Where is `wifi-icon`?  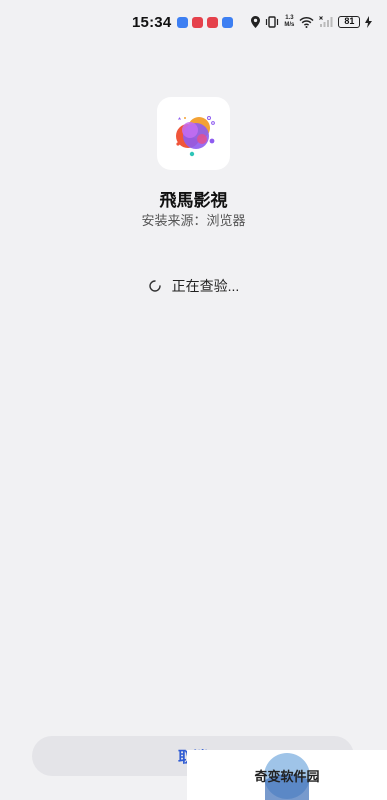 wifi-icon is located at coordinates (306, 22).